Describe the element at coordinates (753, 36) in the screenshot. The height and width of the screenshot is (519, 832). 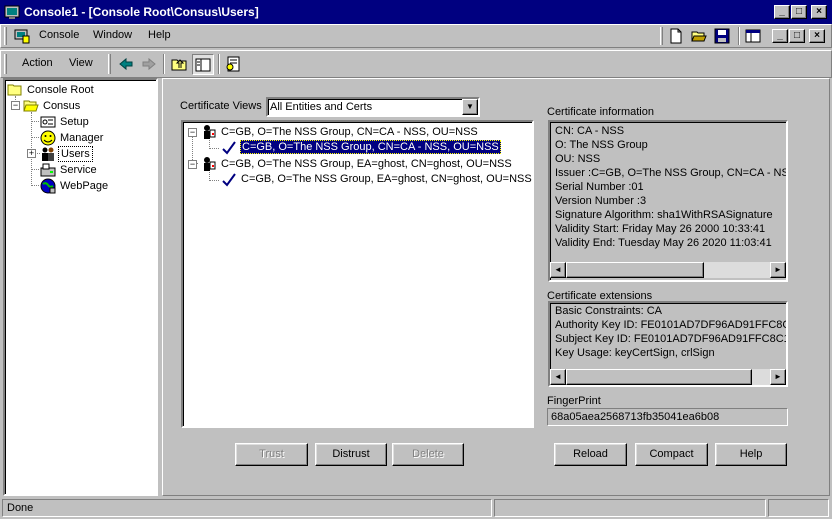
I see `show-hide-console-tree-icon` at that location.